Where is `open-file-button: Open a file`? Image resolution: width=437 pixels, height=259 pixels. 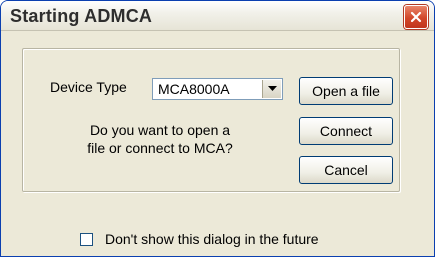
open-file-button: Open a file is located at coordinates (346, 91).